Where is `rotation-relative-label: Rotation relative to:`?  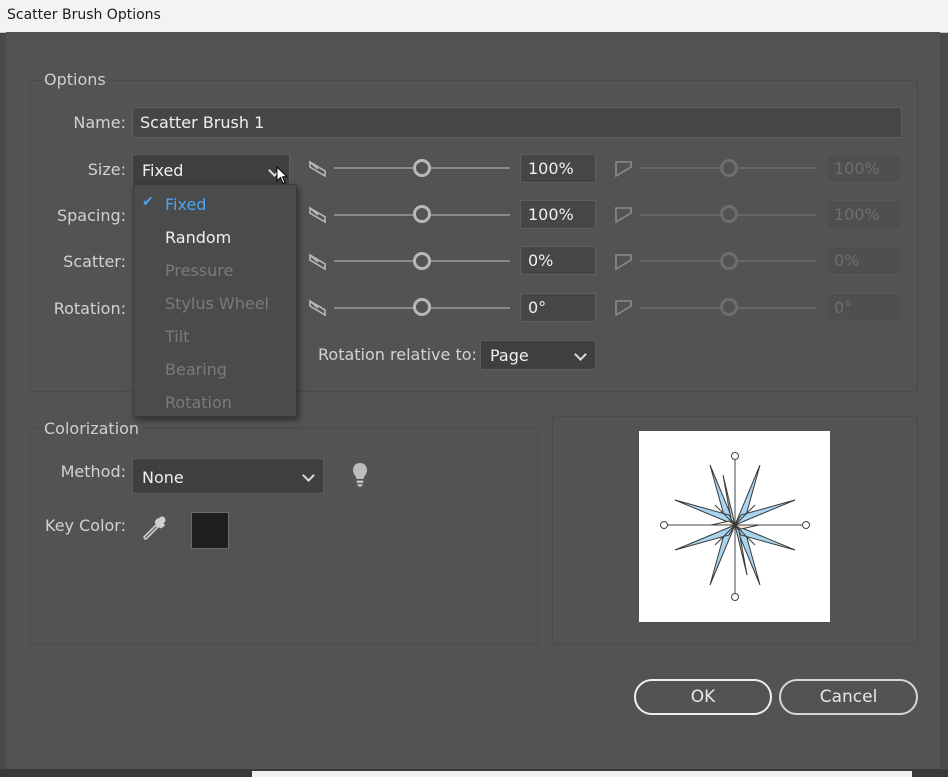 rotation-relative-label: Rotation relative to: is located at coordinates (397, 354).